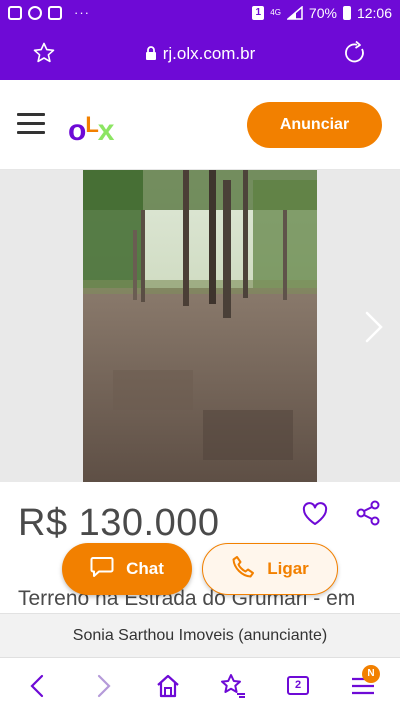 This screenshot has height=711, width=400. Describe the element at coordinates (15, 13) in the screenshot. I see `notification-app-icon` at that location.